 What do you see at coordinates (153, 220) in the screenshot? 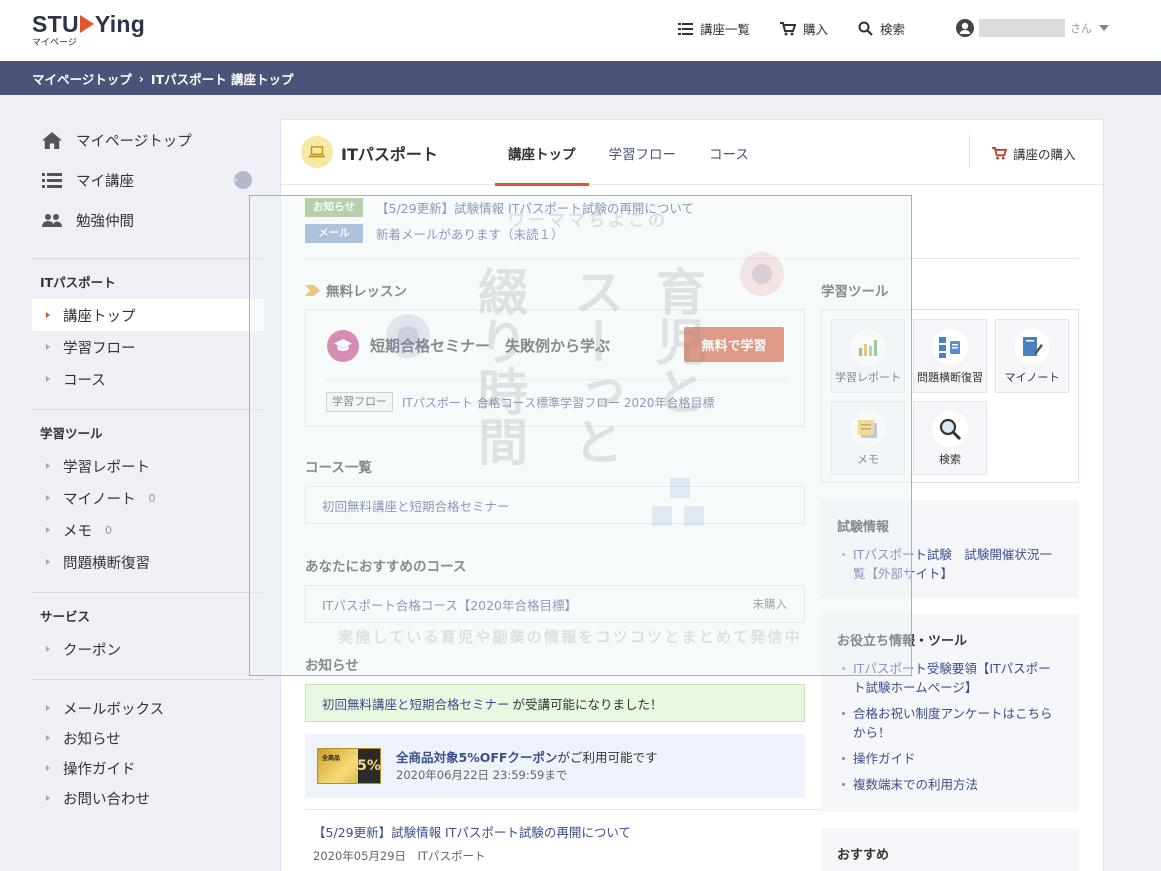
I see `sidebar-item-study-mates: 勉強仲間` at bounding box center [153, 220].